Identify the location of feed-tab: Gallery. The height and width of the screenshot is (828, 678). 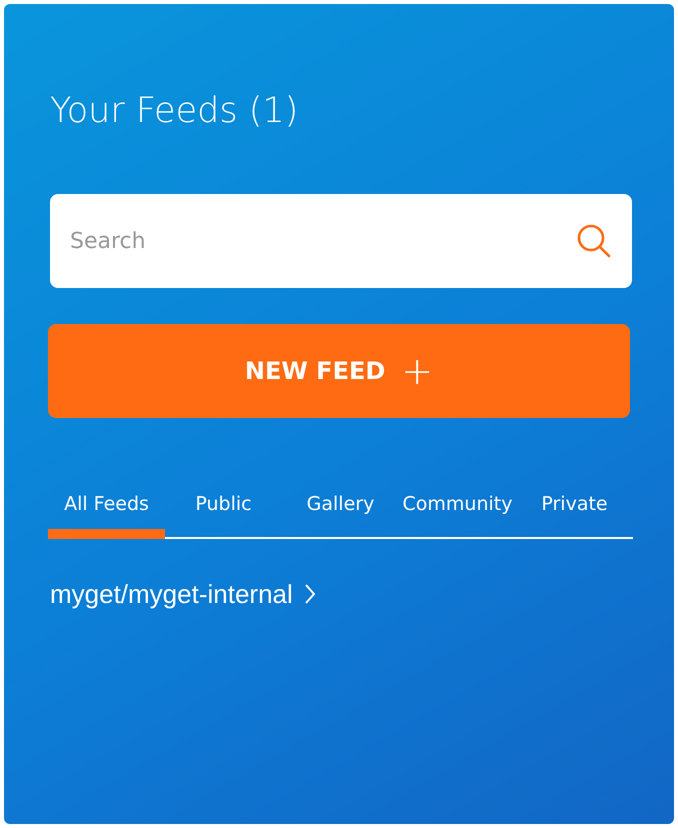
(340, 512).